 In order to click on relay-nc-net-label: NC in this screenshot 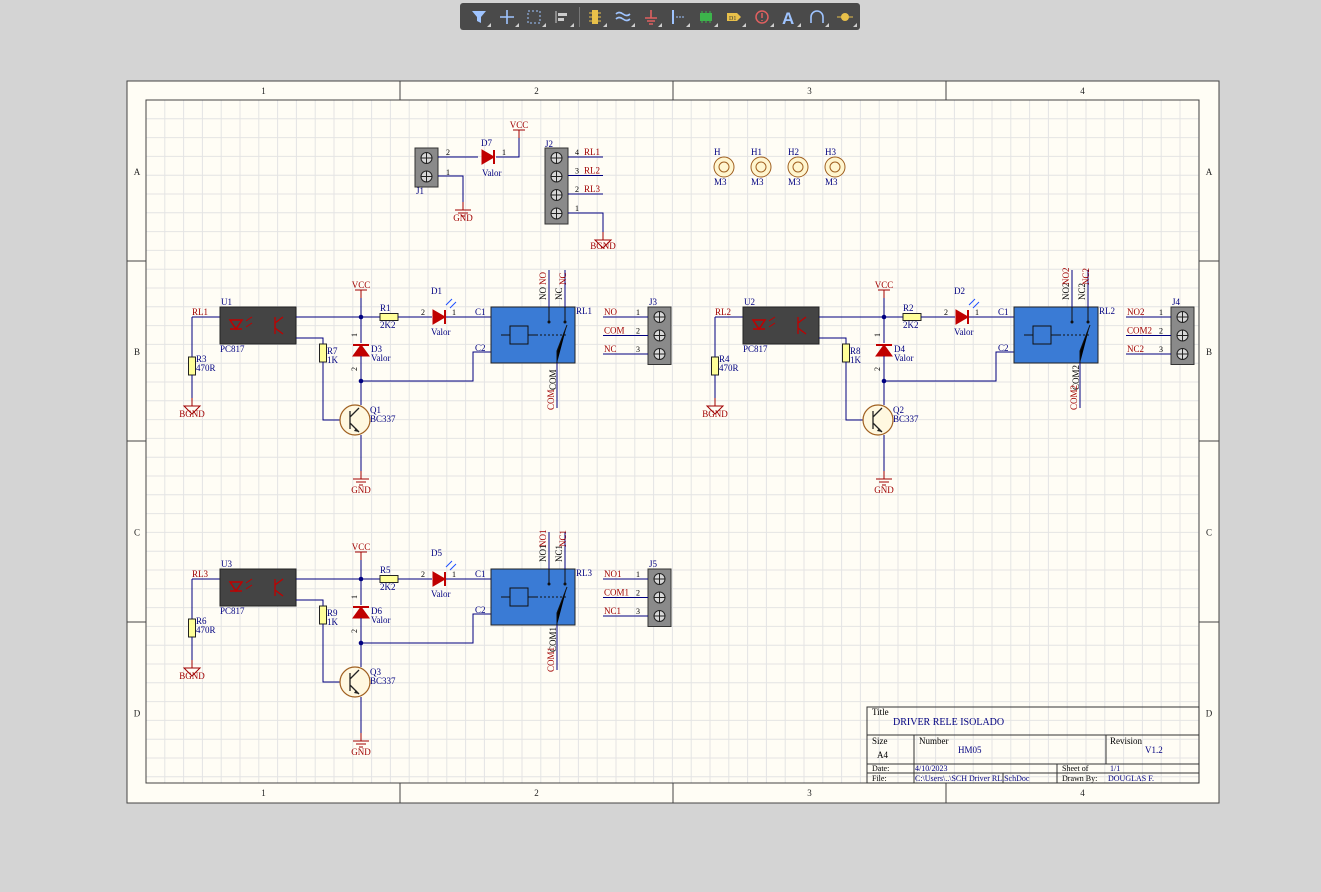, I will do `click(563, 278)`.